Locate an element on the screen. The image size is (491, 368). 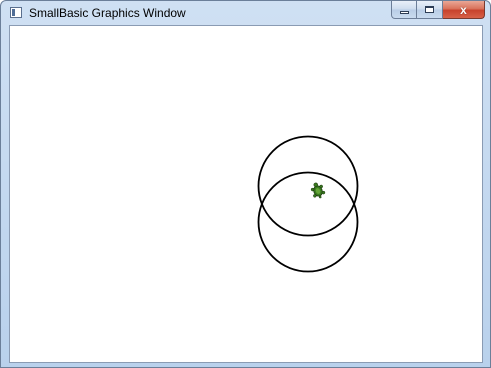
turtle-icon is located at coordinates (318, 190).